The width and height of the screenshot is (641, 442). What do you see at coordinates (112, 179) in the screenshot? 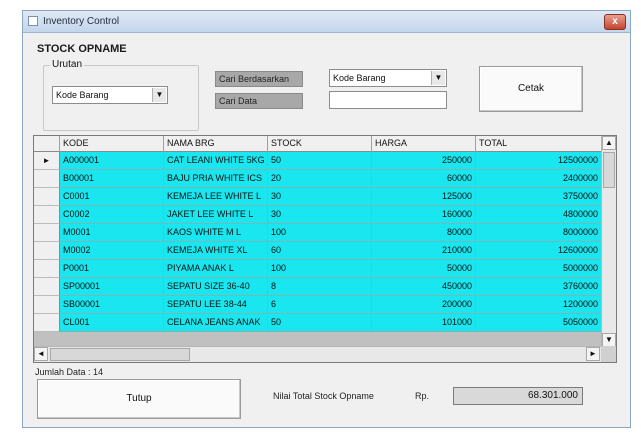
I see `cell-kode: B00001` at bounding box center [112, 179].